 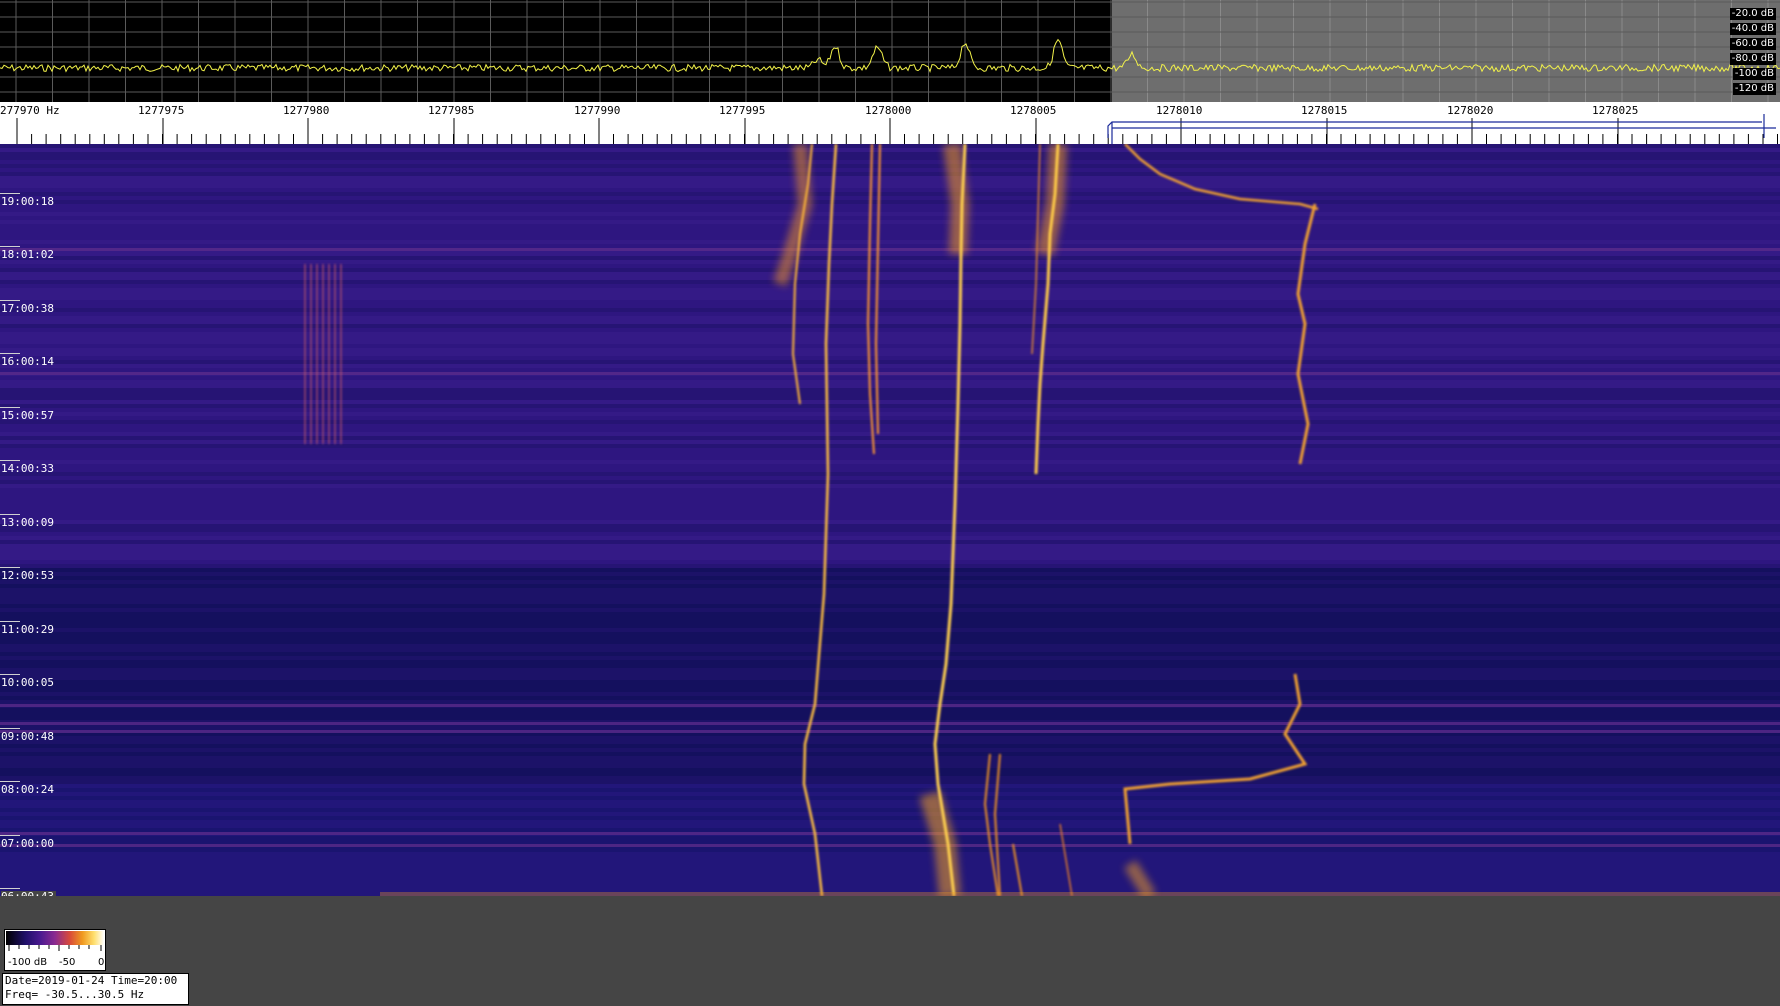 I want to click on spectrum-plot, so click(x=890, y=51).